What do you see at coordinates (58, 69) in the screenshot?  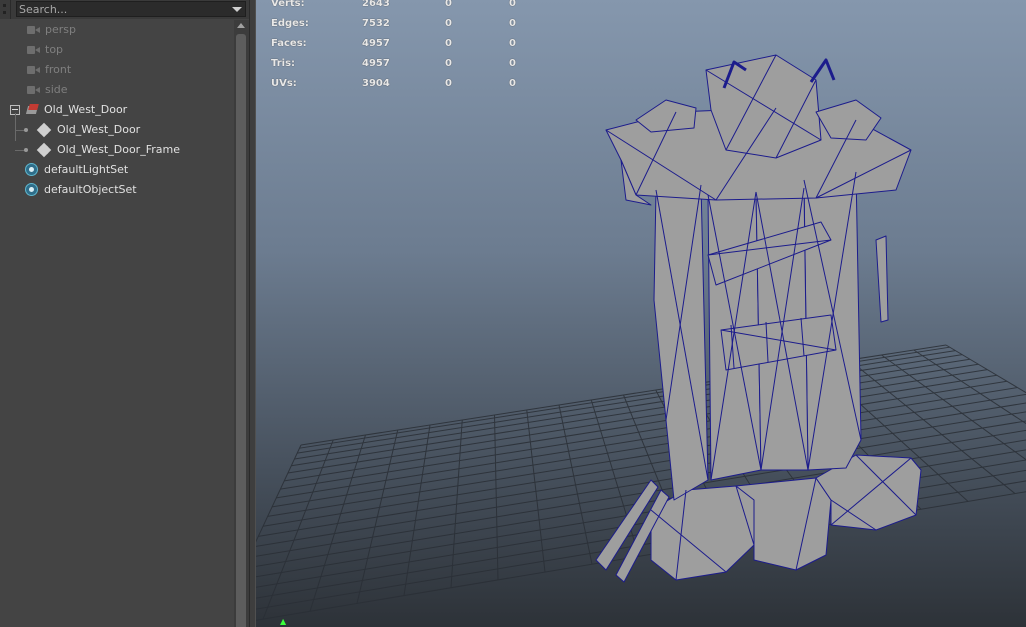 I see `outliner-item-label: front` at bounding box center [58, 69].